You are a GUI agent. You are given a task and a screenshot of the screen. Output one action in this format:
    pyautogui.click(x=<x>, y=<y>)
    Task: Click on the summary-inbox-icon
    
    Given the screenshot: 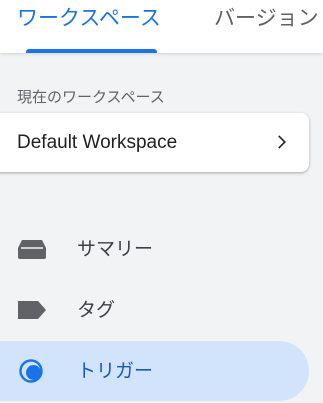 What is the action you would take?
    pyautogui.click(x=32, y=249)
    